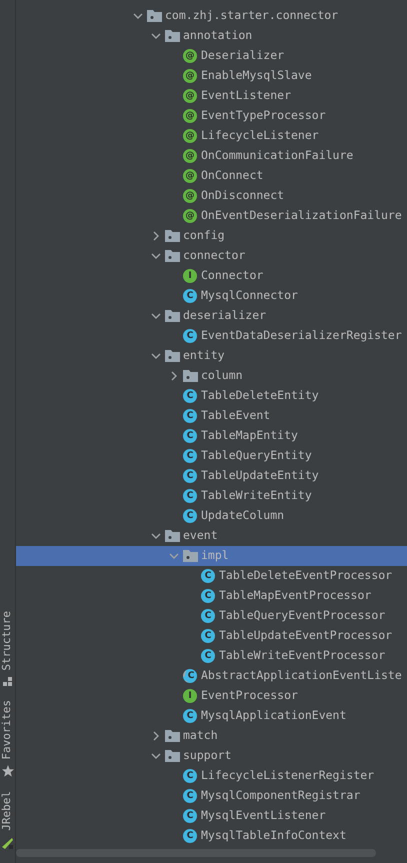 The image size is (407, 863). What do you see at coordinates (211, 236) in the screenshot?
I see `tree-item: config` at bounding box center [211, 236].